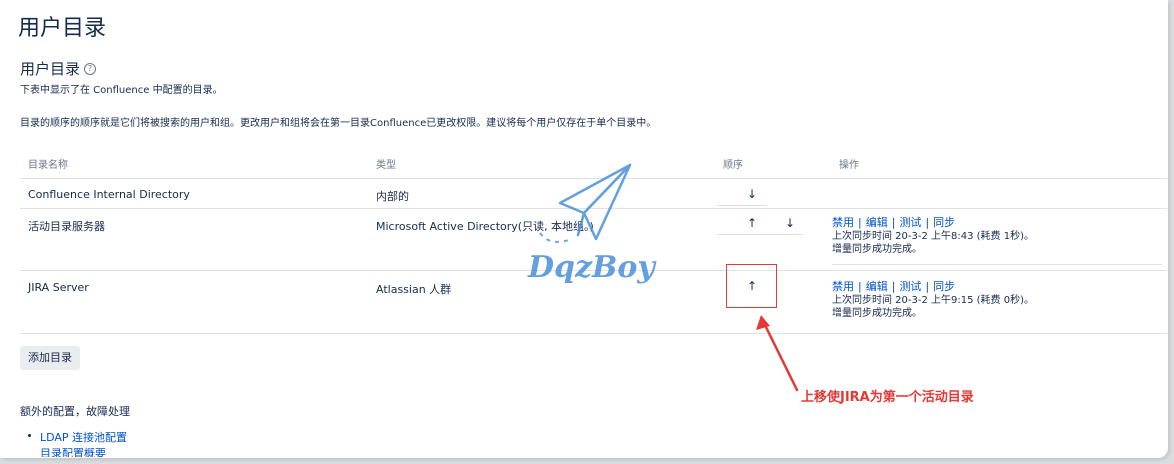 Image resolution: width=1174 pixels, height=464 pixels. I want to click on directory-summary-link: 目录配置概要, so click(73, 452).